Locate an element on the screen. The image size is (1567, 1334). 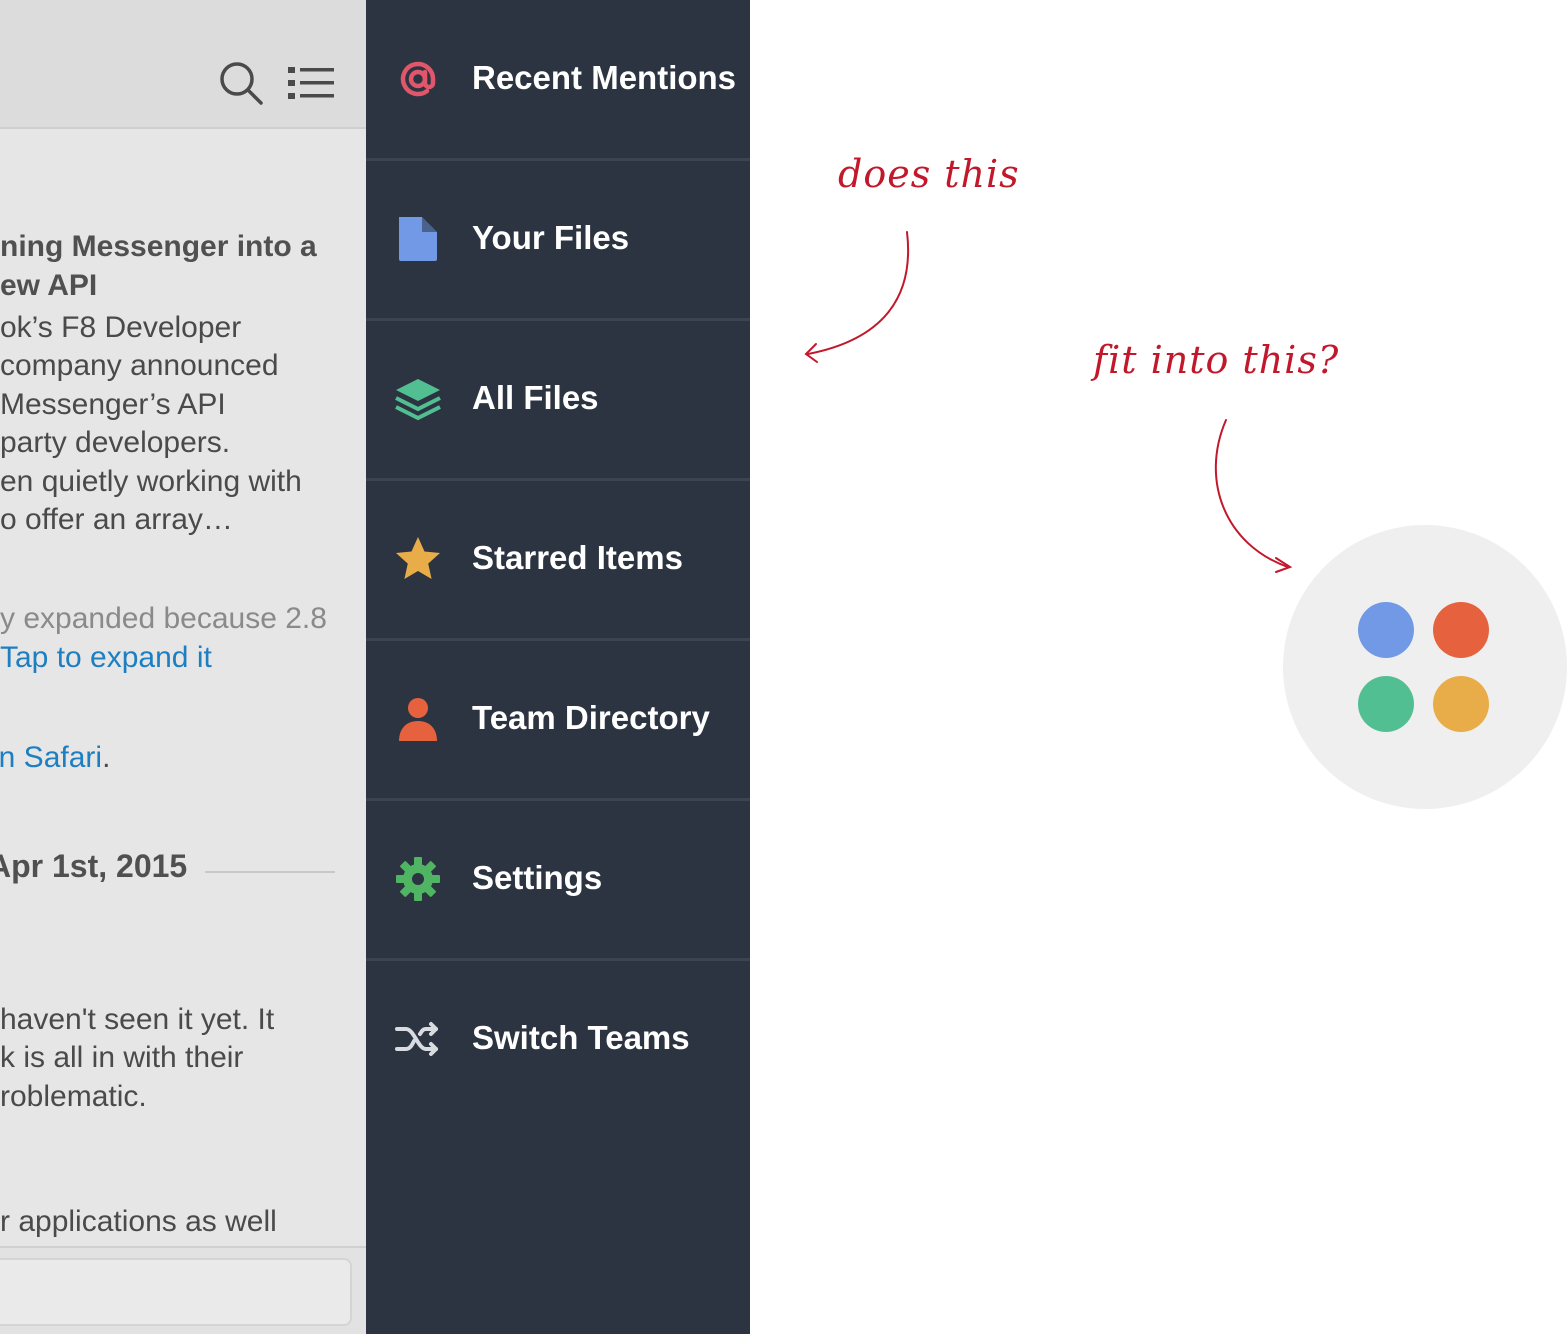
date-label: Apr 1st, 2015 is located at coordinates (94, 866).